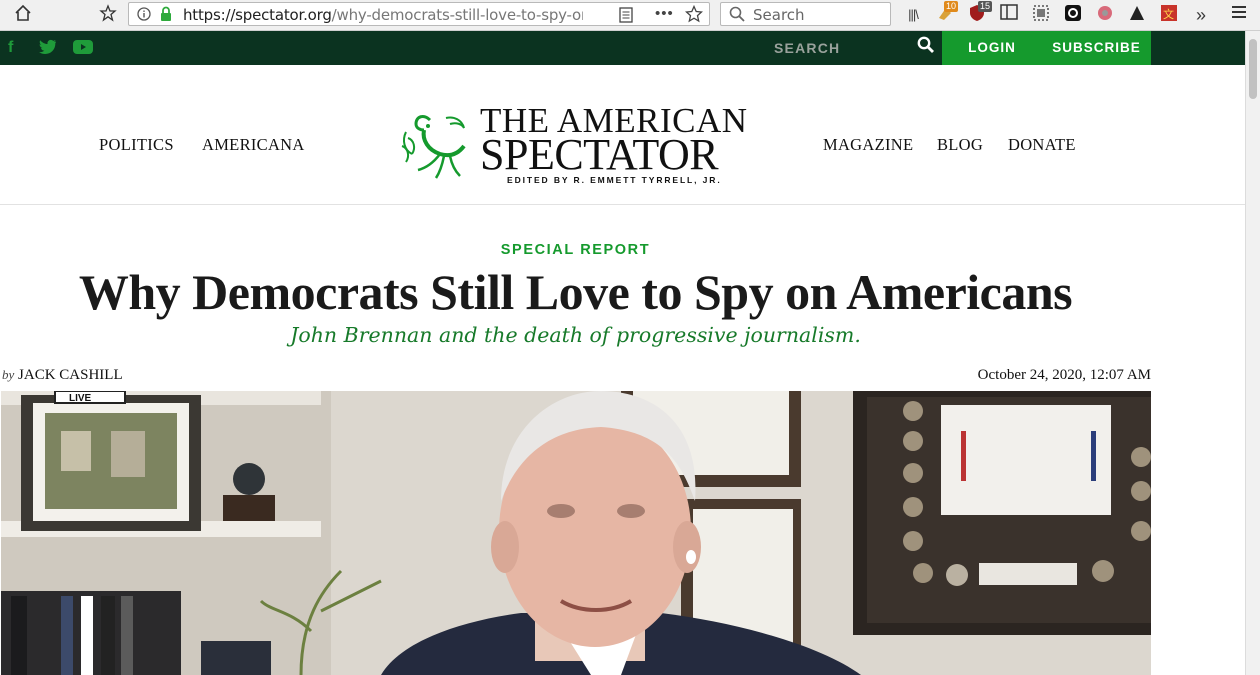 The image size is (1260, 675). What do you see at coordinates (599, 155) in the screenshot?
I see `logo-line-2: SPECTATOR` at bounding box center [599, 155].